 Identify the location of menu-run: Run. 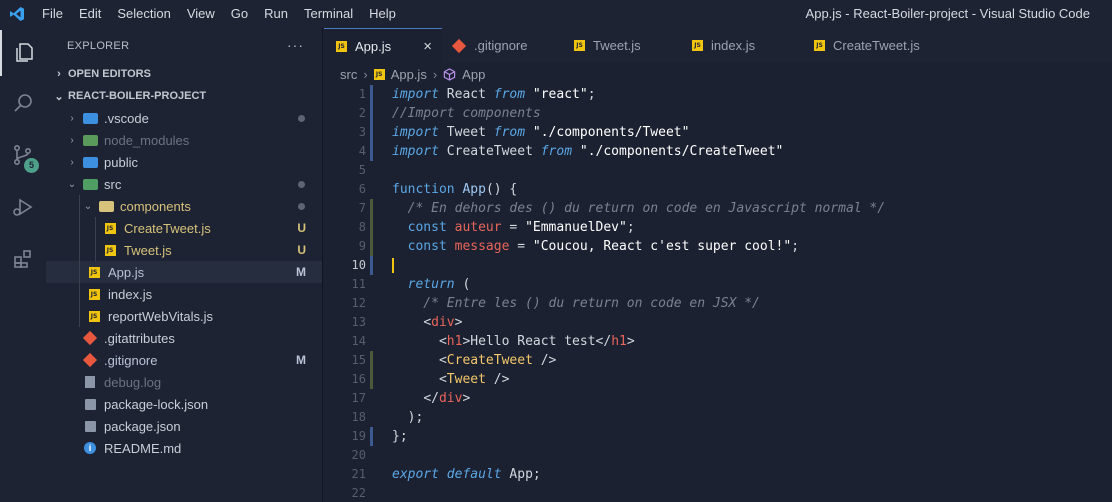
(276, 14).